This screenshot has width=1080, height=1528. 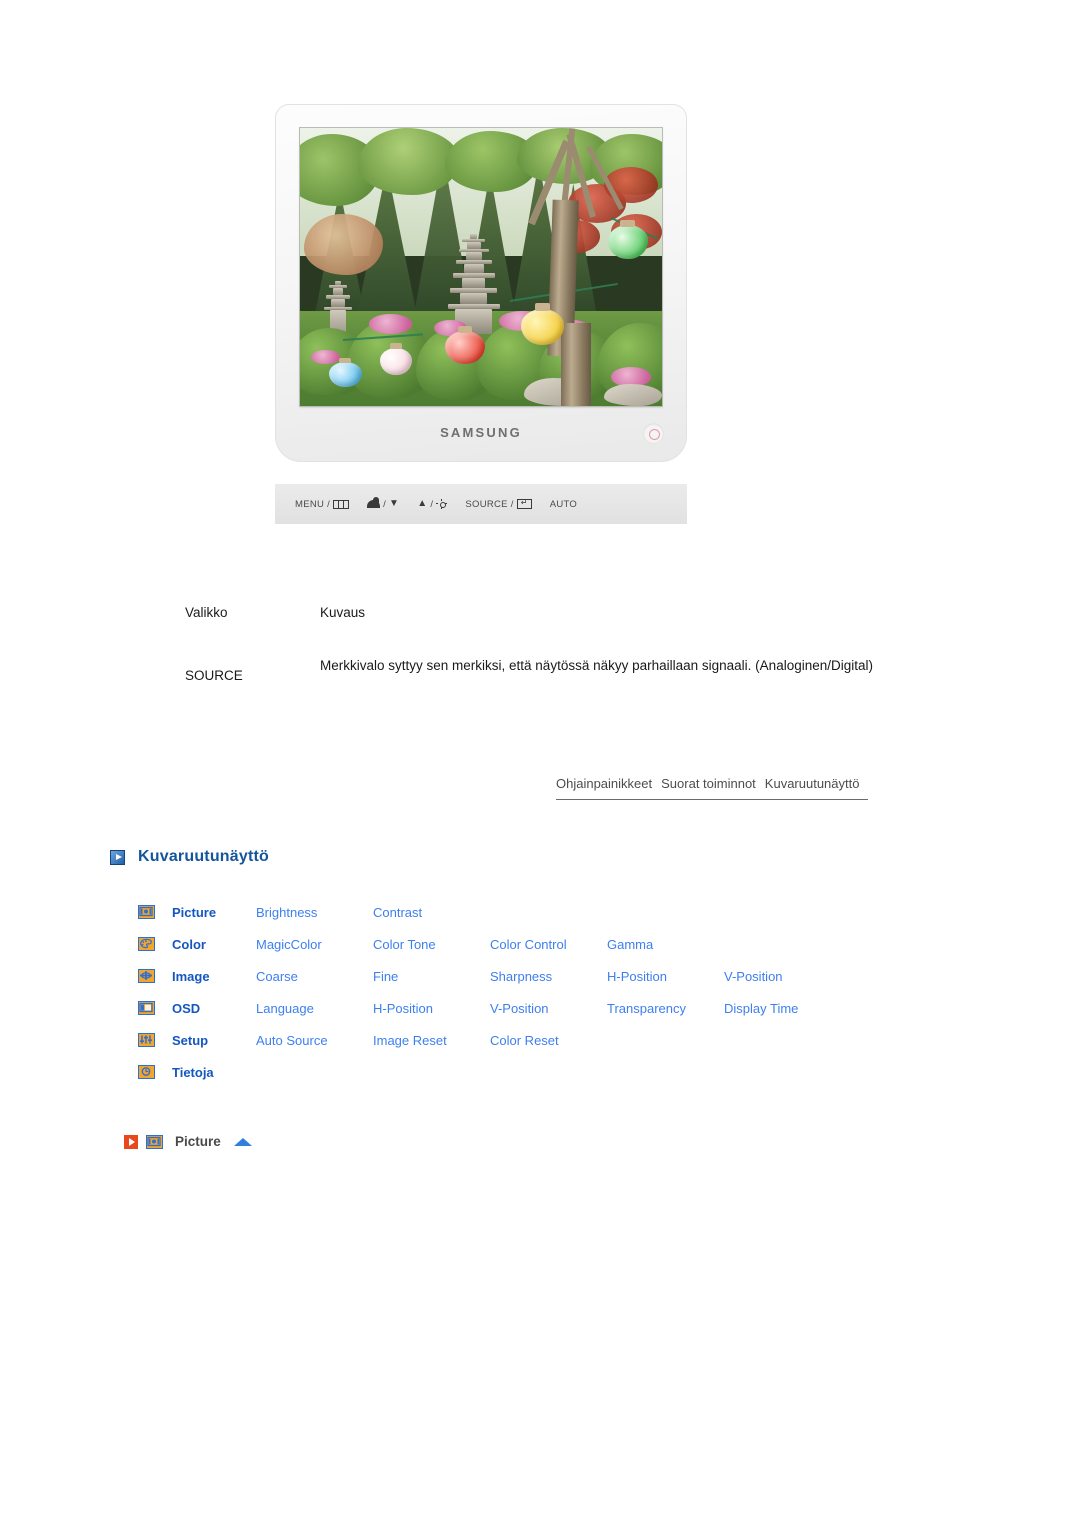 I want to click on picture-marker-label: Picture, so click(x=198, y=1141).